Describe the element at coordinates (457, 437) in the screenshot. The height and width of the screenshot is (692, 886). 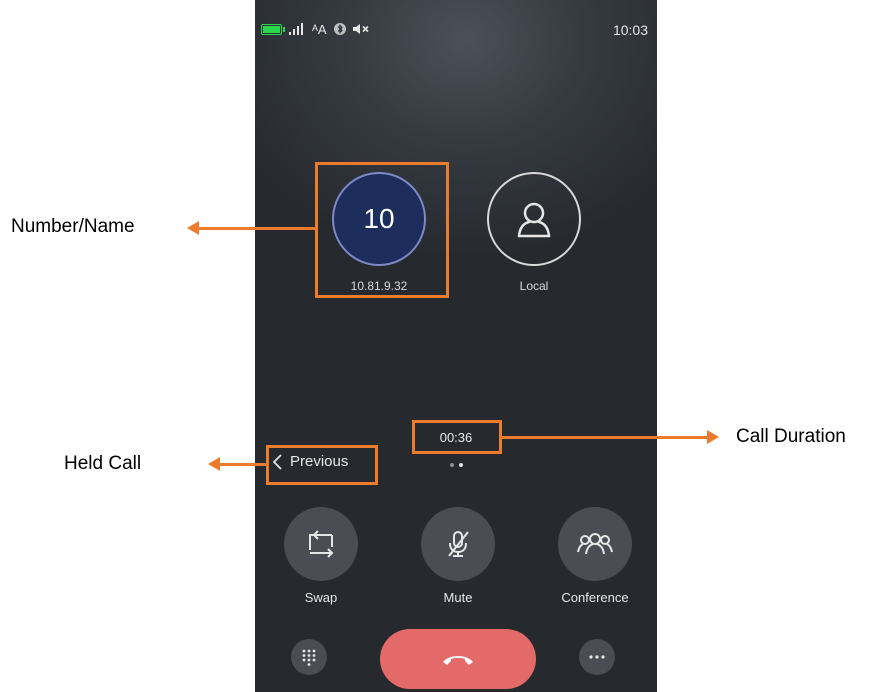
I see `call-duration-callout-box` at that location.